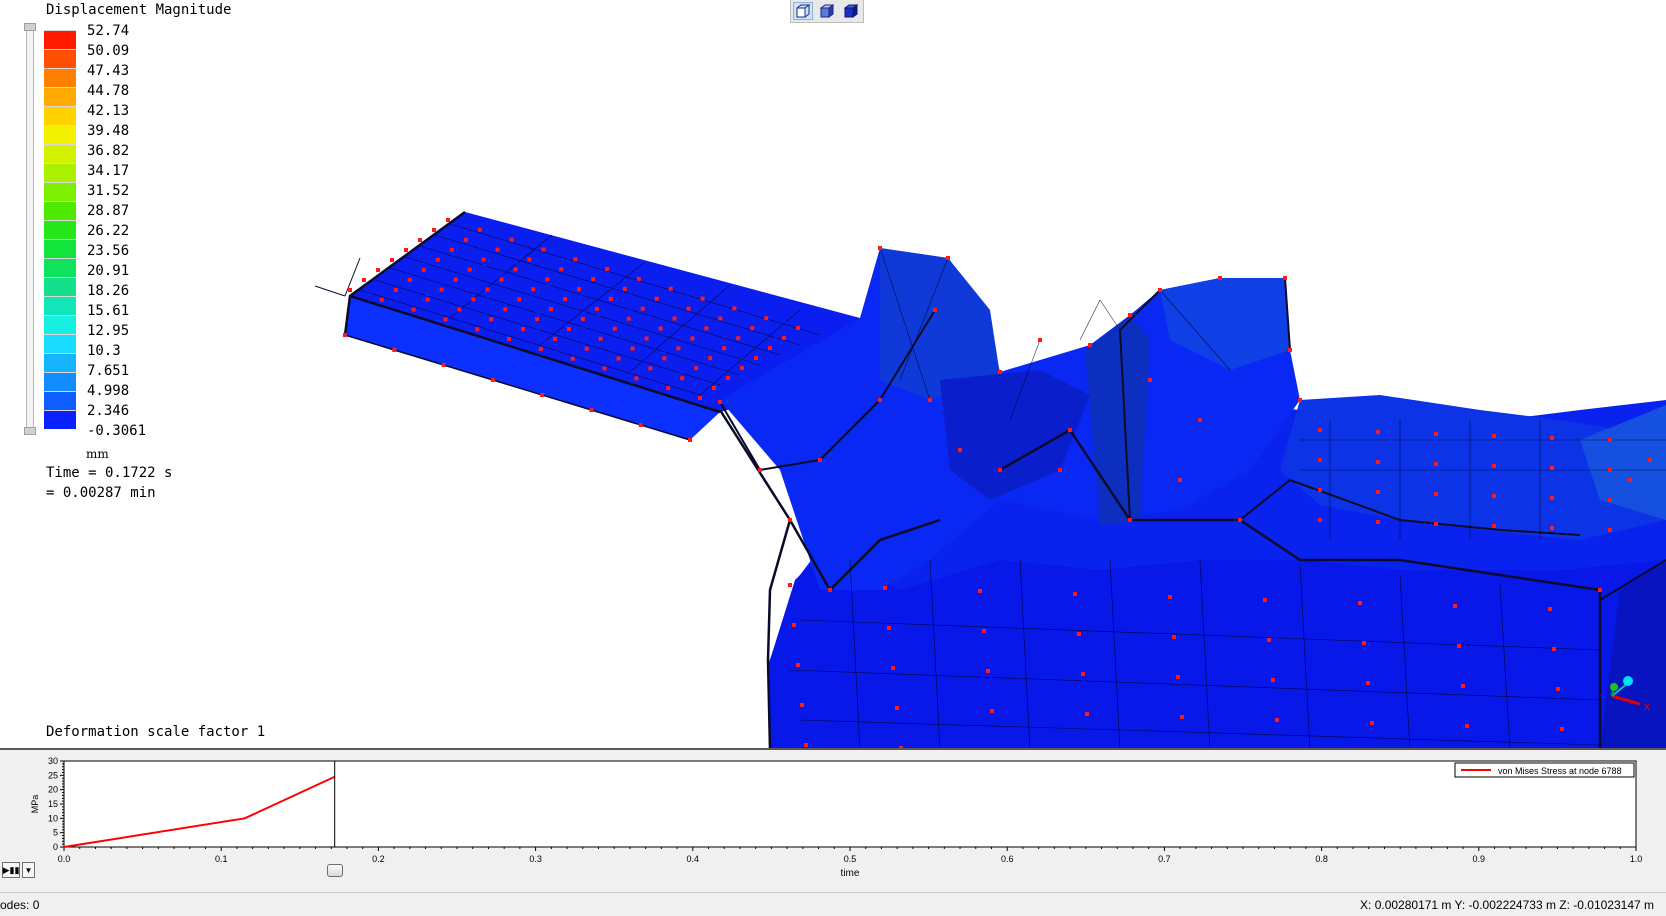 The width and height of the screenshot is (1666, 916). What do you see at coordinates (30, 27) in the screenshot?
I see `legend-slider-top-handle` at bounding box center [30, 27].